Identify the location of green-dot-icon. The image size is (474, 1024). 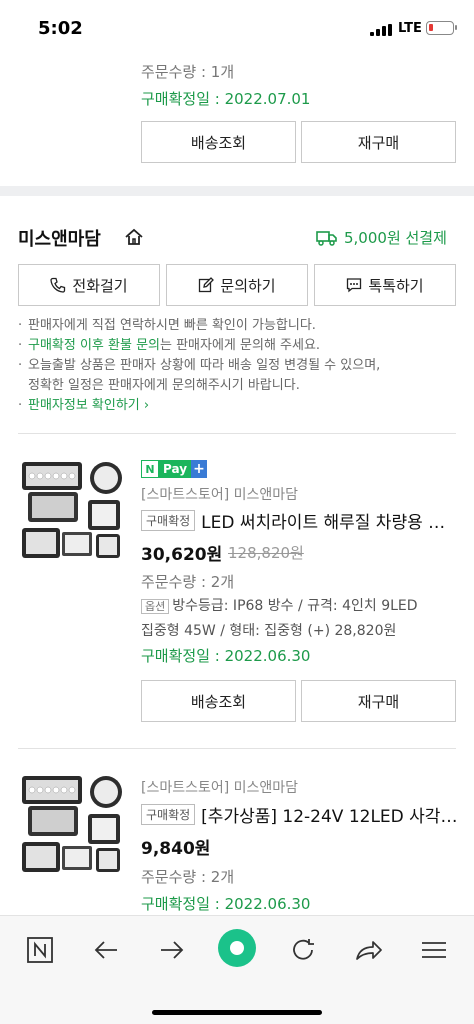
(237, 948).